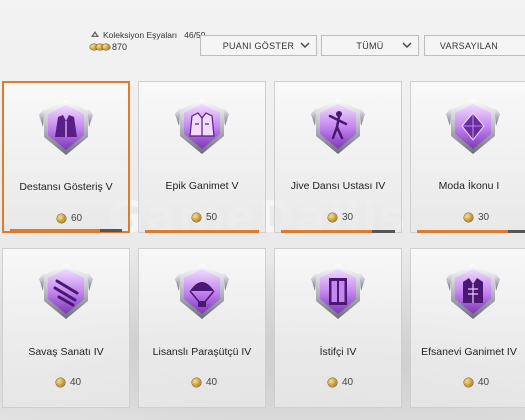 Image resolution: width=525 pixels, height=420 pixels. What do you see at coordinates (202, 186) in the screenshot?
I see `card-title: Epik Ganimet V` at bounding box center [202, 186].